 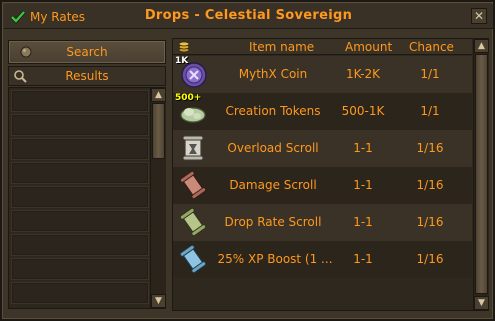 What do you see at coordinates (322, 259) in the screenshot?
I see `table-row: 25% XP Boost (1 ... 1-1 1/16` at bounding box center [322, 259].